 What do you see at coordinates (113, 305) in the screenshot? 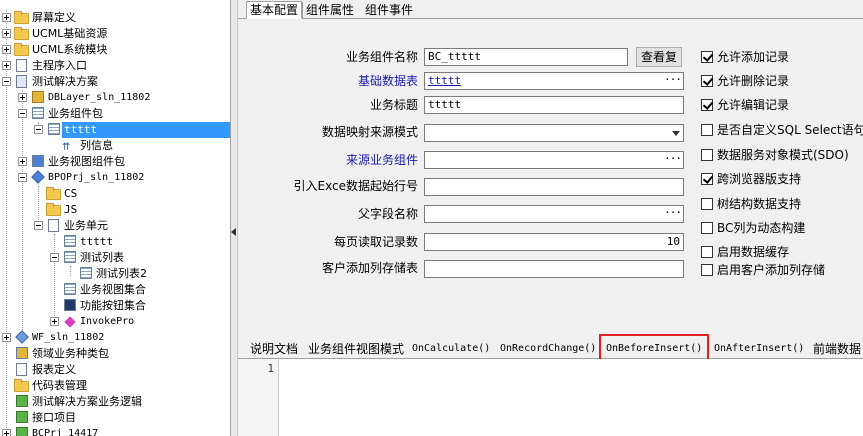
I see `tree-node-label: 功能按钮集合` at bounding box center [113, 305].